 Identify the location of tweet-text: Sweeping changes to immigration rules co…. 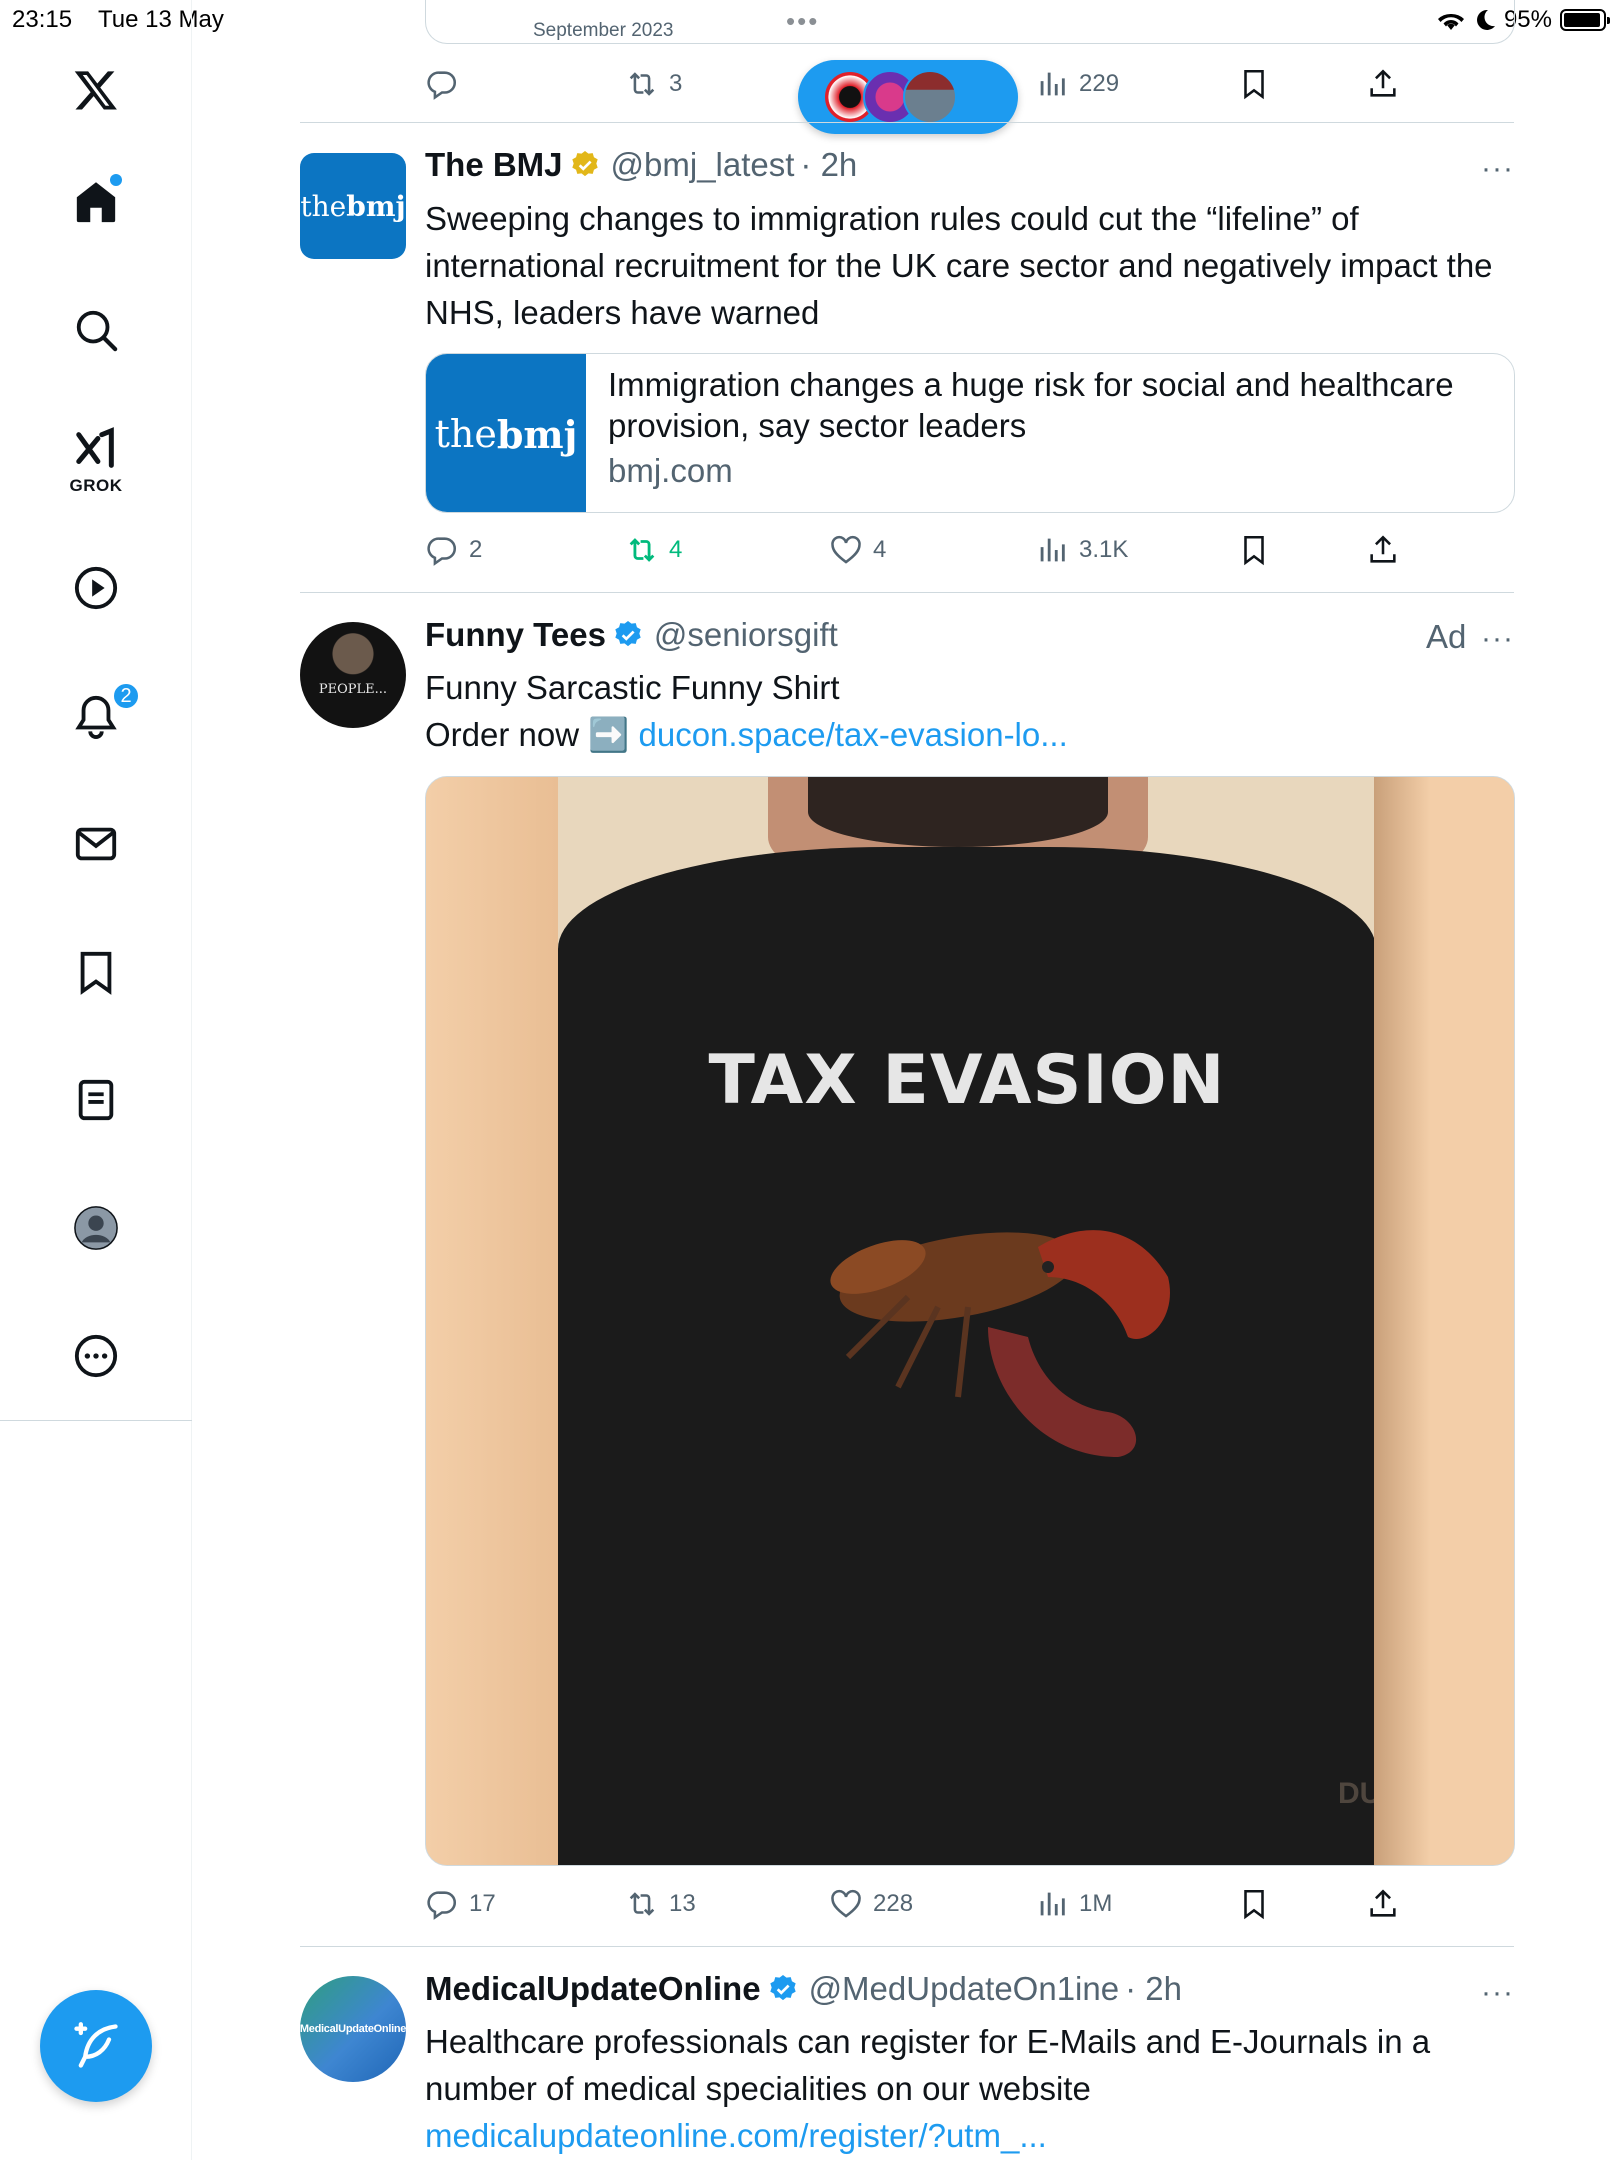
(959, 265).